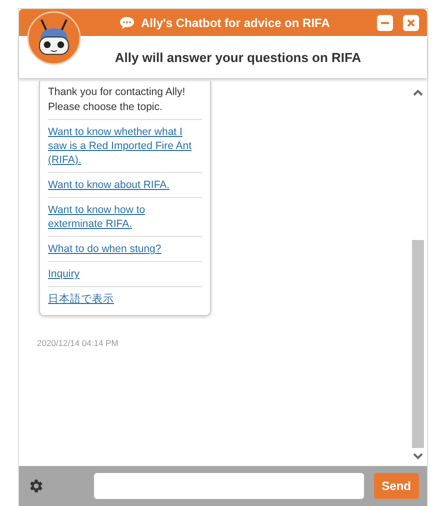 The height and width of the screenshot is (506, 432). What do you see at coordinates (236, 23) in the screenshot?
I see `window-title: Ally's Chatbot for advice on RIFA` at bounding box center [236, 23].